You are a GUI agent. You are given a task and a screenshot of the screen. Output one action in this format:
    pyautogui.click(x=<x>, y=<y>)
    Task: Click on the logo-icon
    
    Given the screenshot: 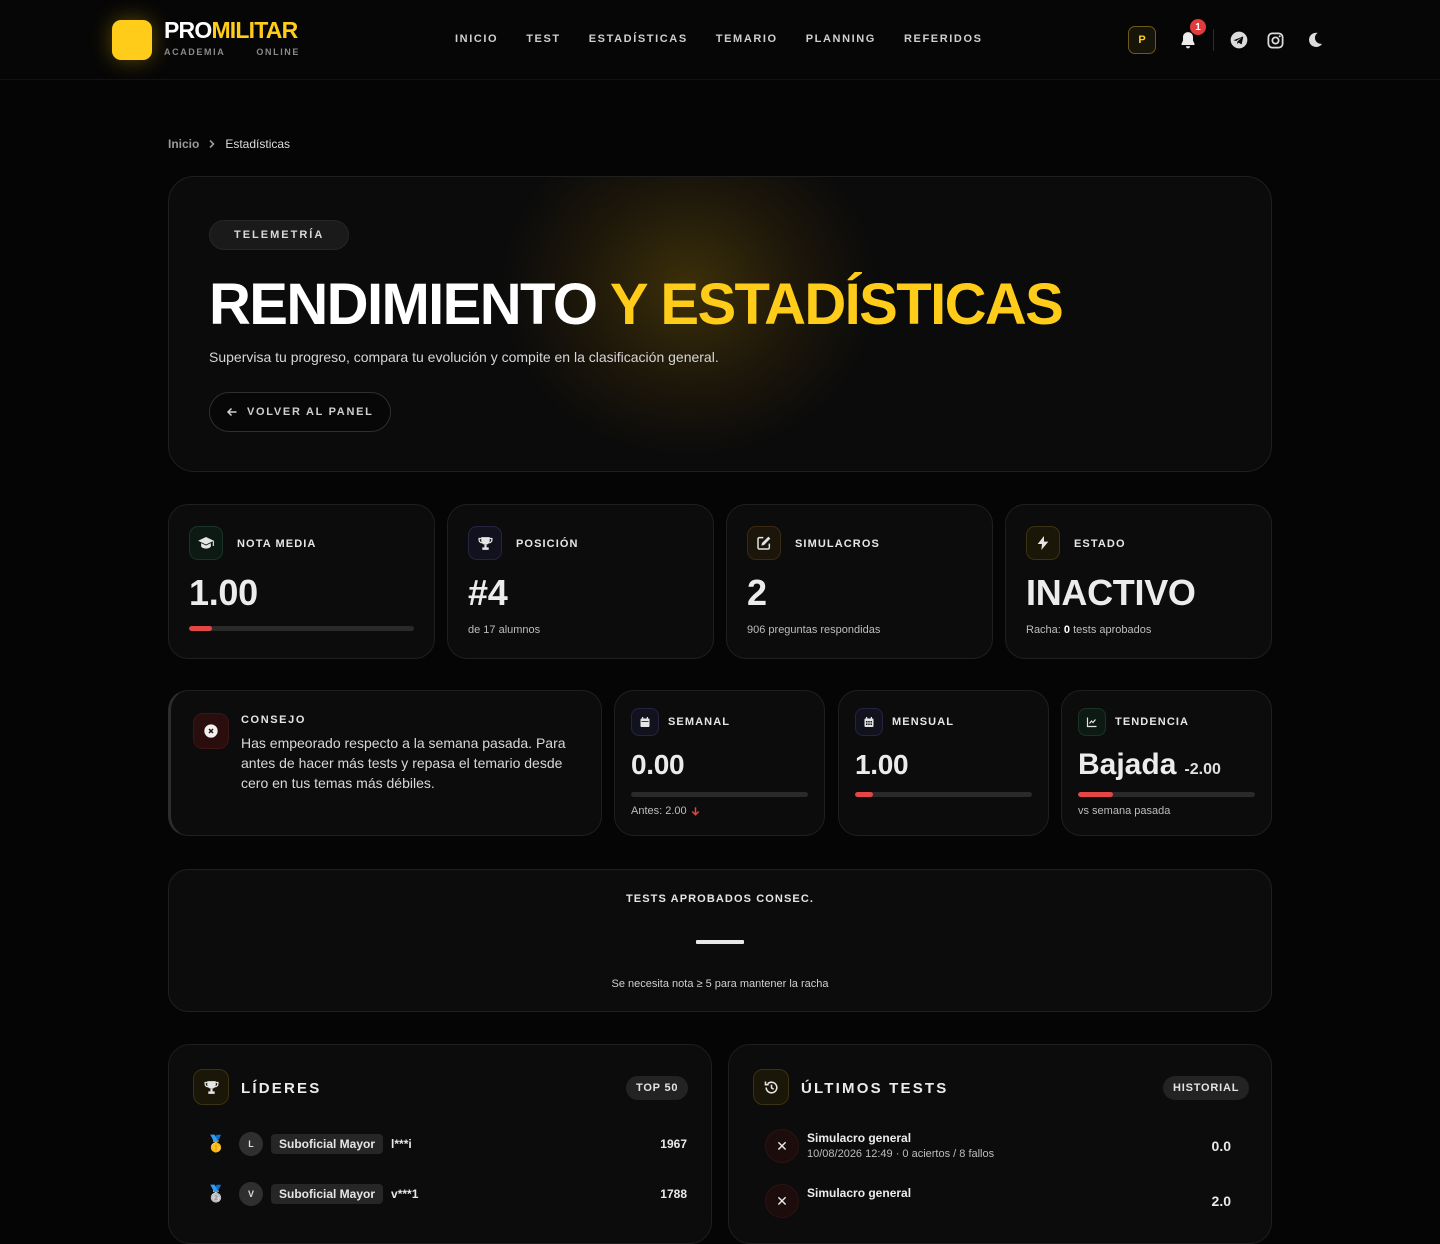 What is the action you would take?
    pyautogui.click(x=132, y=40)
    